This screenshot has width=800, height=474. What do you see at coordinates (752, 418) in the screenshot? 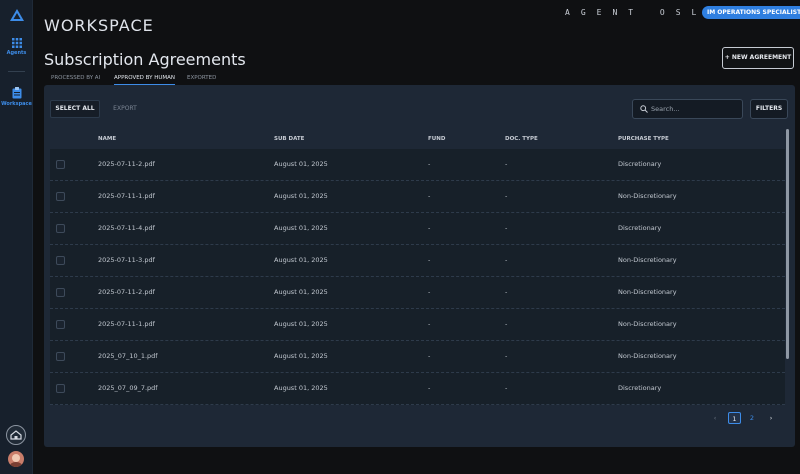
I see `page-button-2: 2` at bounding box center [752, 418].